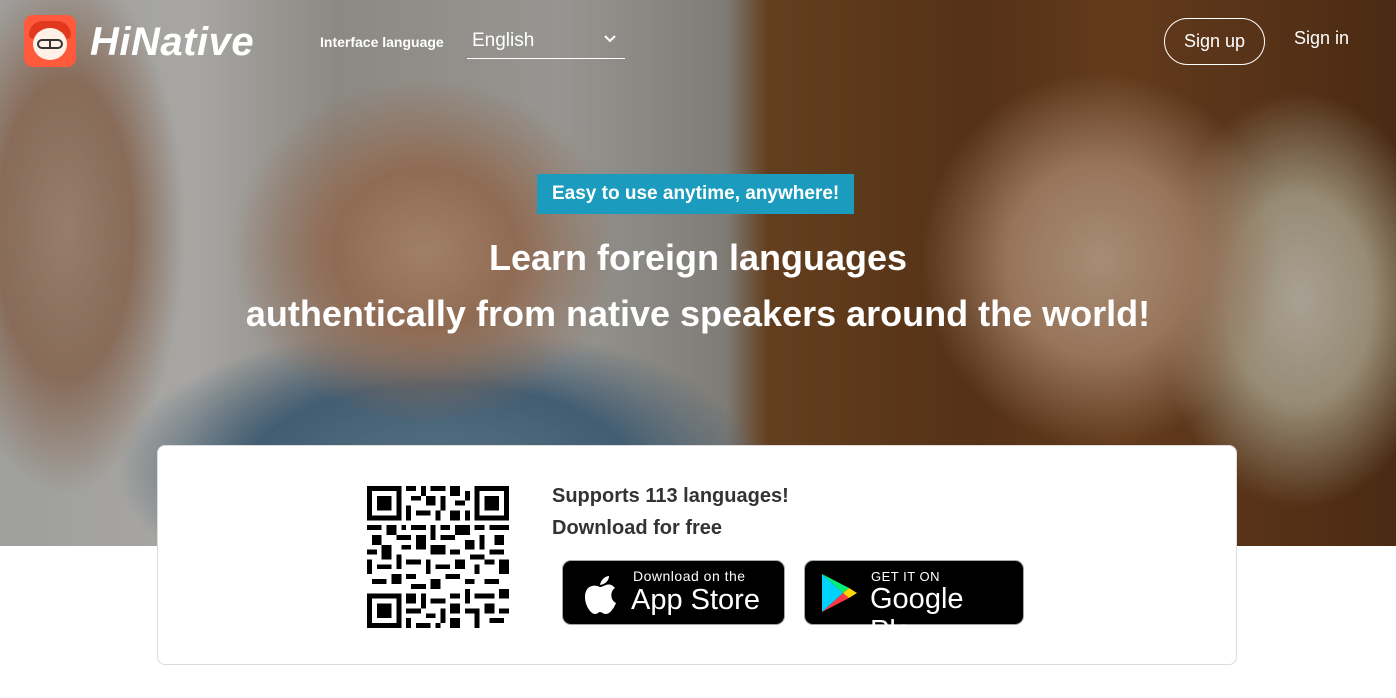 Image resolution: width=1396 pixels, height=698 pixels. Describe the element at coordinates (696, 194) in the screenshot. I see `tagline-badge: Easy to use anytime, anywhere!` at that location.